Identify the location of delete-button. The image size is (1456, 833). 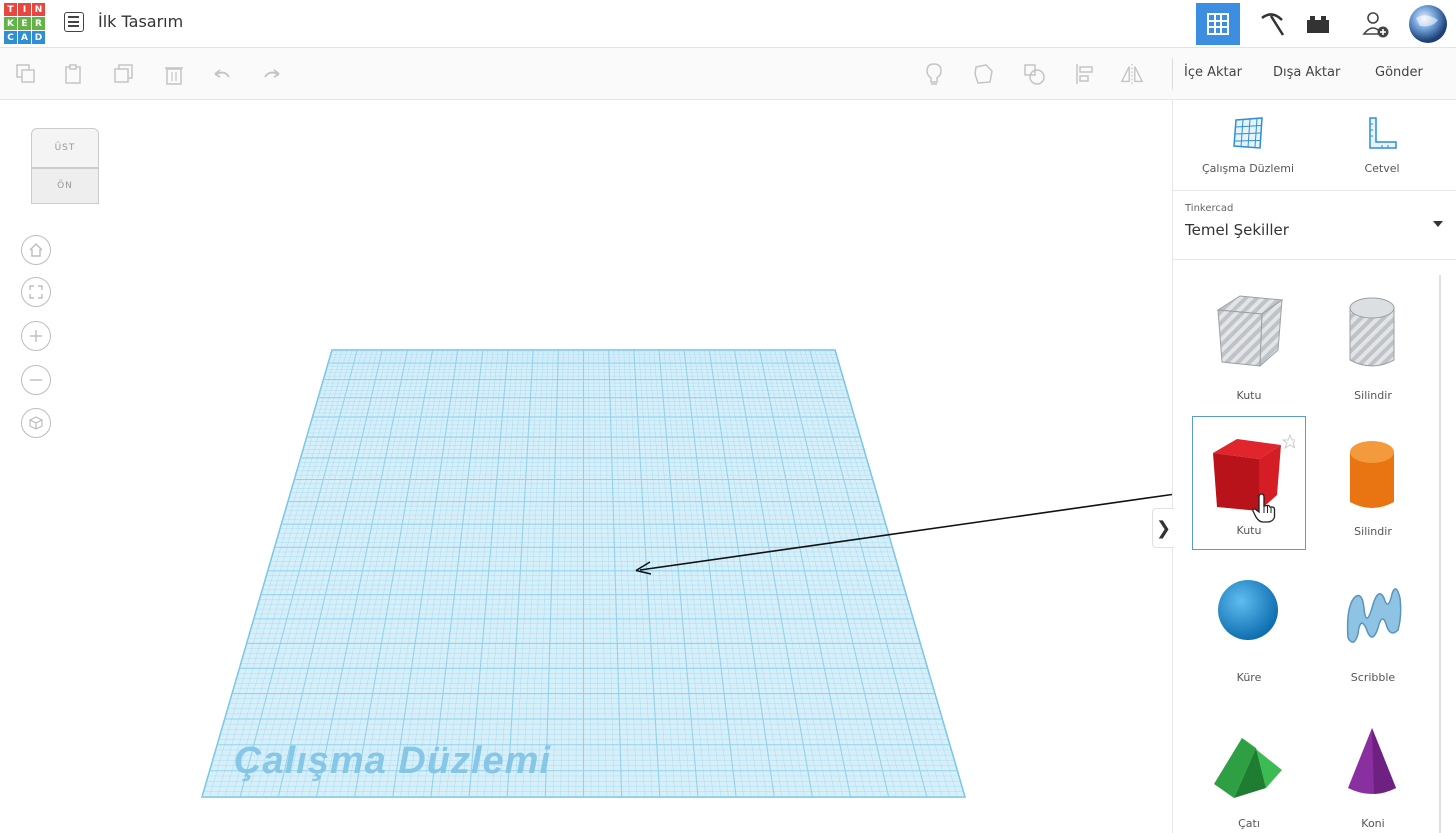
(174, 74).